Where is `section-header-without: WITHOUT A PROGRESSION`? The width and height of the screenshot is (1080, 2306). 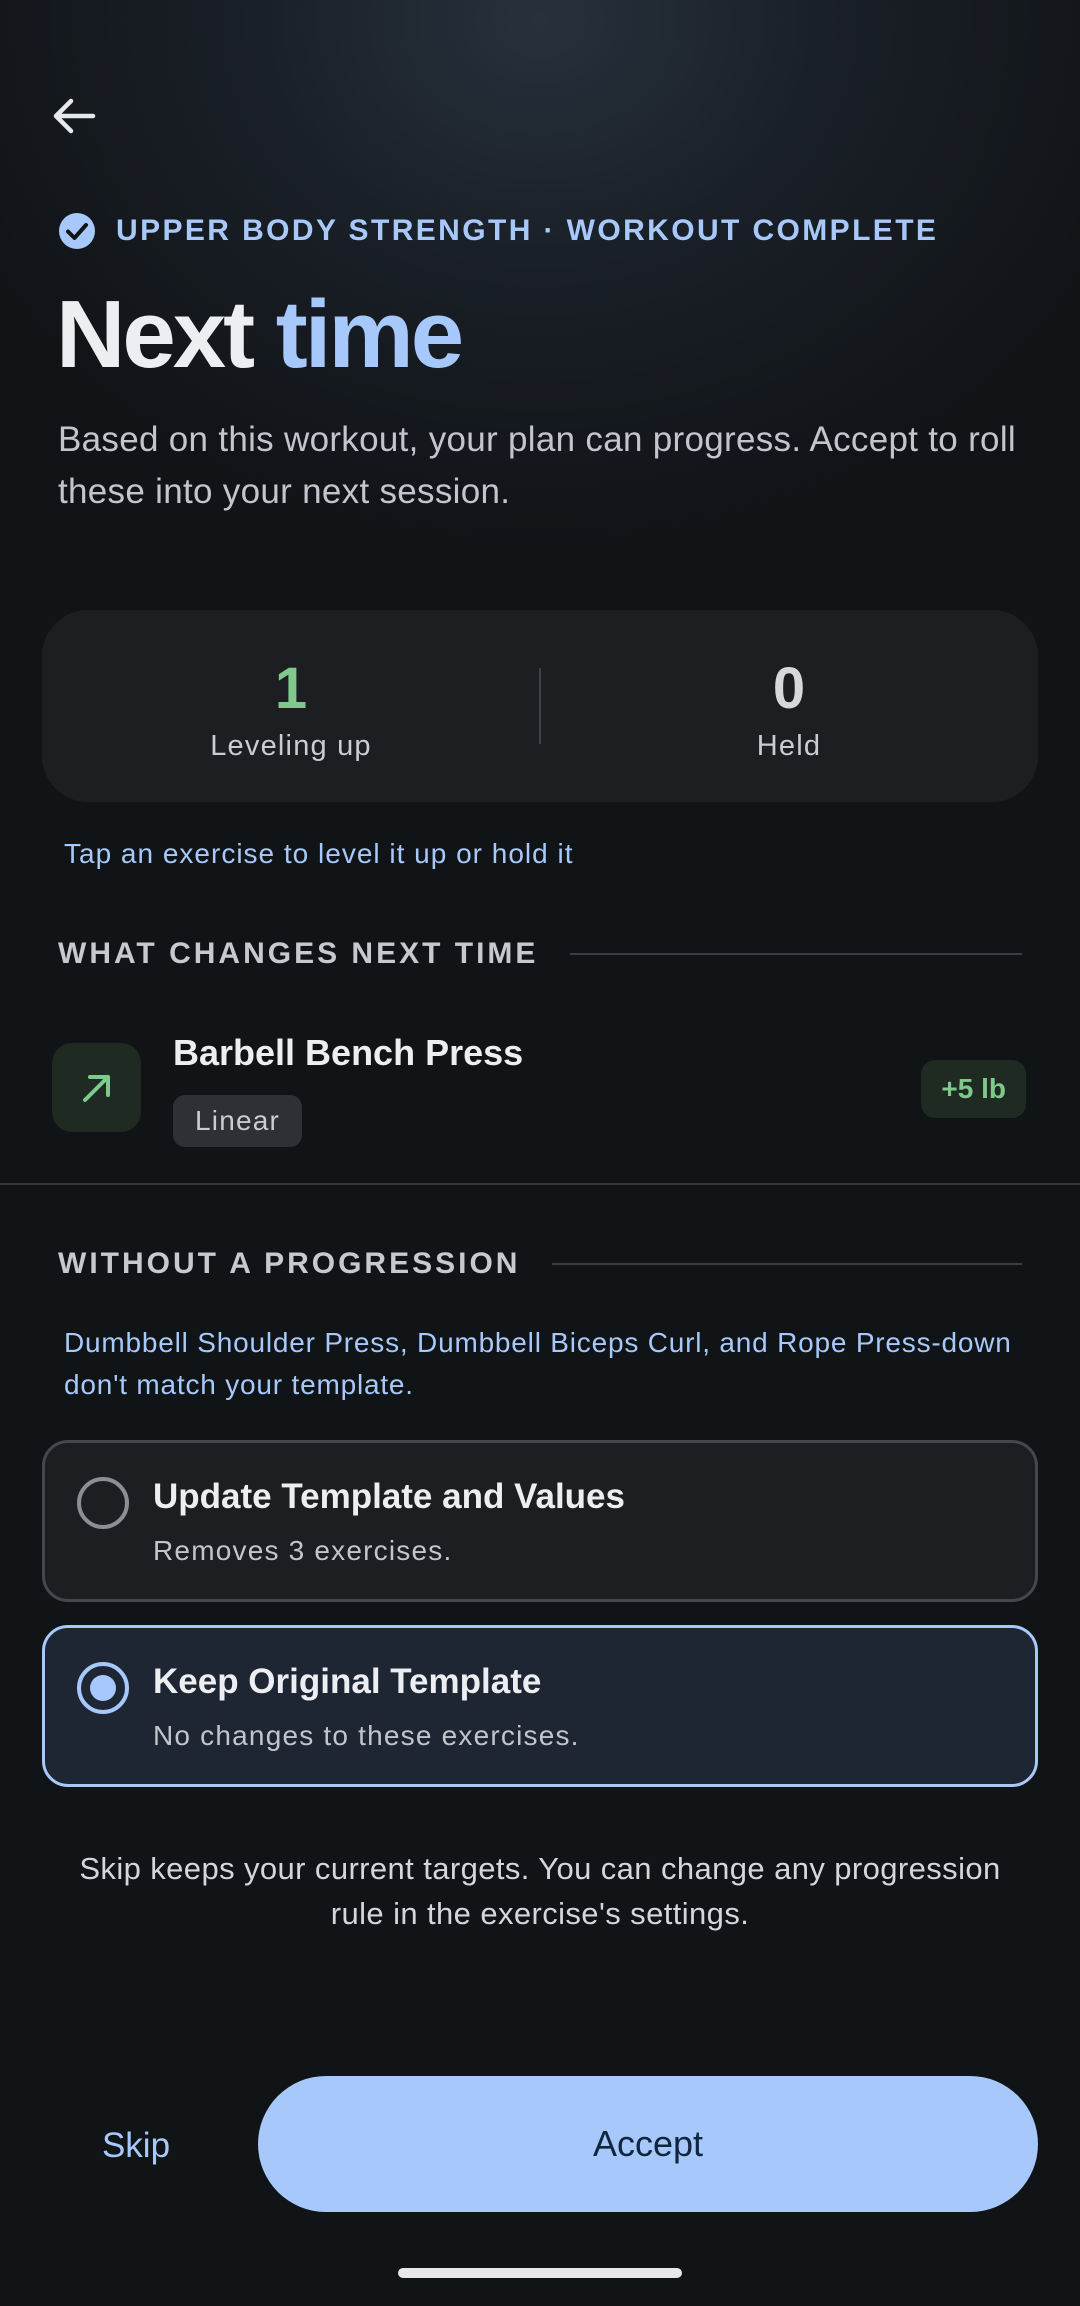 section-header-without: WITHOUT A PROGRESSION is located at coordinates (540, 1264).